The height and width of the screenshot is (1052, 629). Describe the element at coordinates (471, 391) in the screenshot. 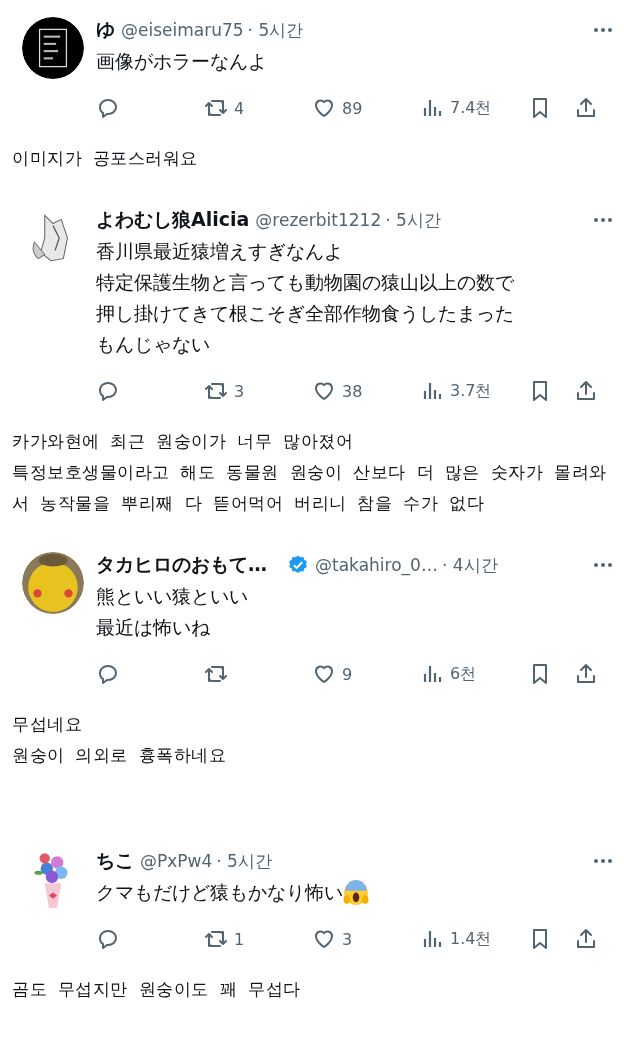

I see `views-count: 3.7천` at that location.